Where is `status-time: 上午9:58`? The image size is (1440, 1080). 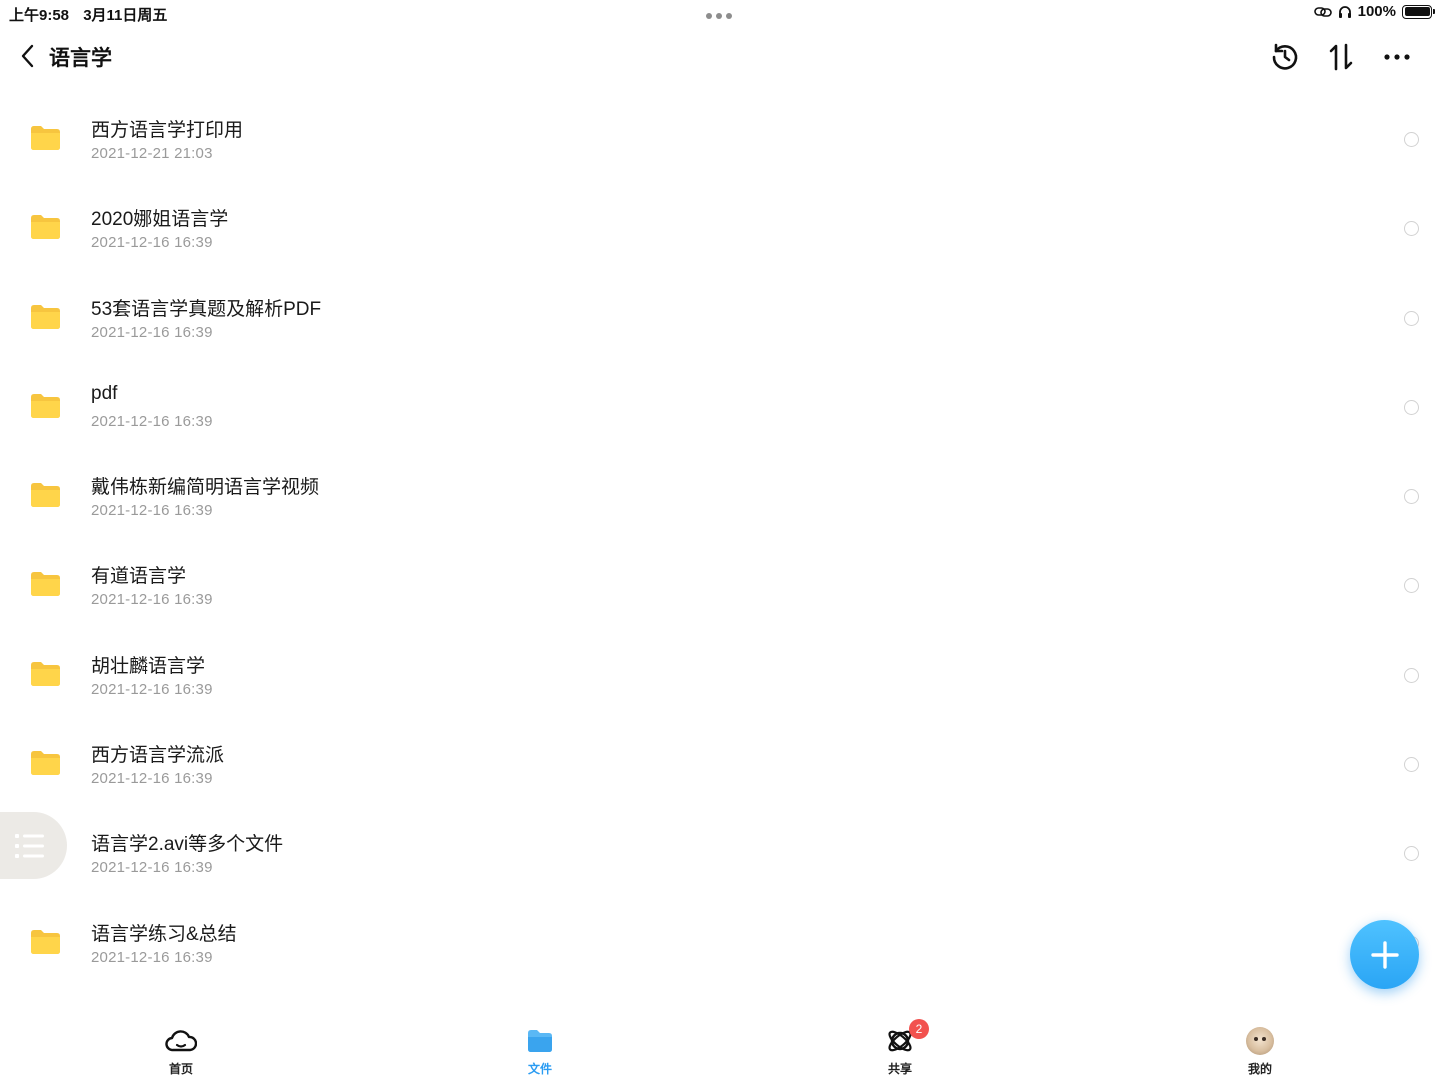 status-time: 上午9:58 is located at coordinates (39, 15).